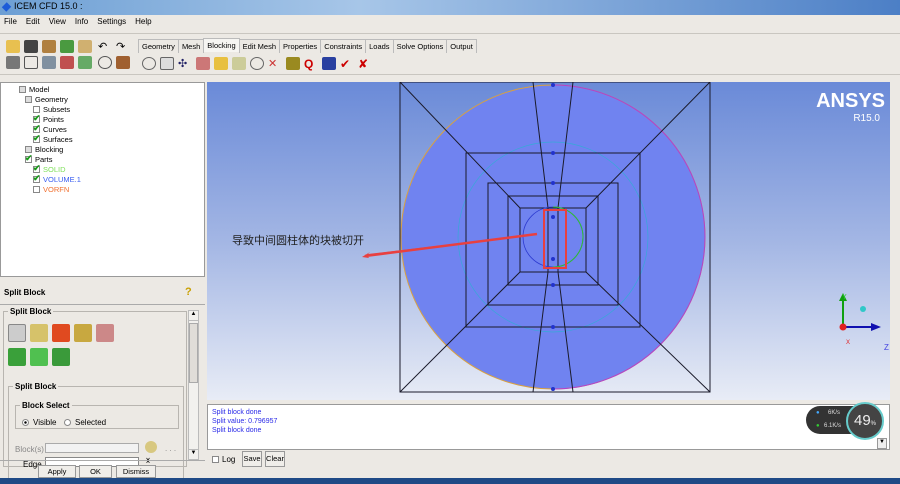 The width and height of the screenshot is (900, 484). I want to click on scroll-thumb, so click(193, 353).